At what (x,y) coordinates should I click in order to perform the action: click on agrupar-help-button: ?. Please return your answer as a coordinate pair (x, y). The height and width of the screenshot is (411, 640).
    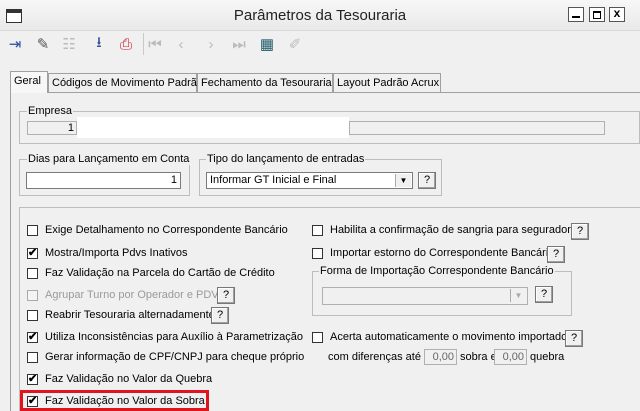
    Looking at the image, I should click on (226, 295).